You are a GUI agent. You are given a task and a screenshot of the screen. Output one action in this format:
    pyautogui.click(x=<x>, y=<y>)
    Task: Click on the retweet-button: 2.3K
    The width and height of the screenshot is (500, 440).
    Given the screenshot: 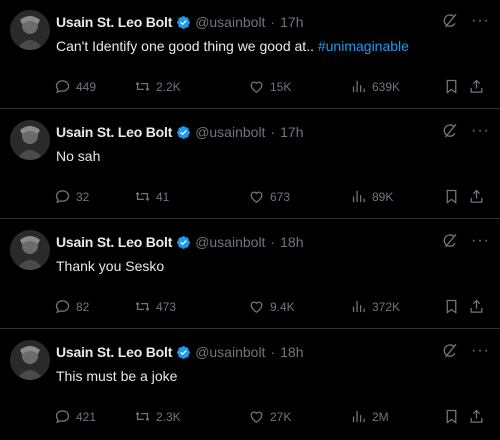 What is the action you would take?
    pyautogui.click(x=157, y=416)
    